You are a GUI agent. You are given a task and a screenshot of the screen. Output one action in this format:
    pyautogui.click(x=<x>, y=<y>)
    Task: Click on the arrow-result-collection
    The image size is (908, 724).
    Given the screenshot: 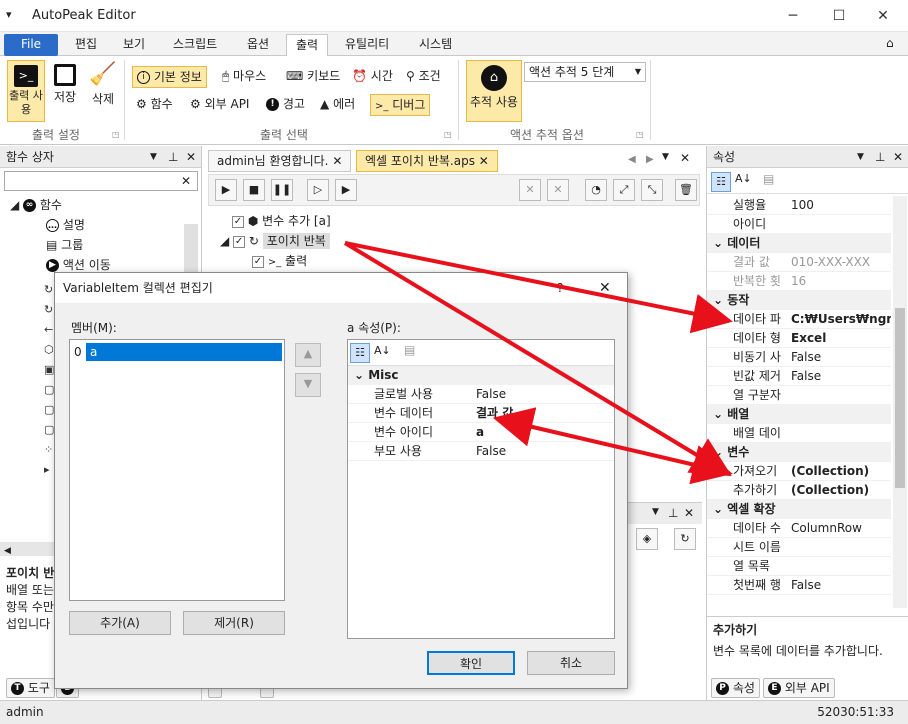 What is the action you would take?
    pyautogui.click(x=612, y=446)
    